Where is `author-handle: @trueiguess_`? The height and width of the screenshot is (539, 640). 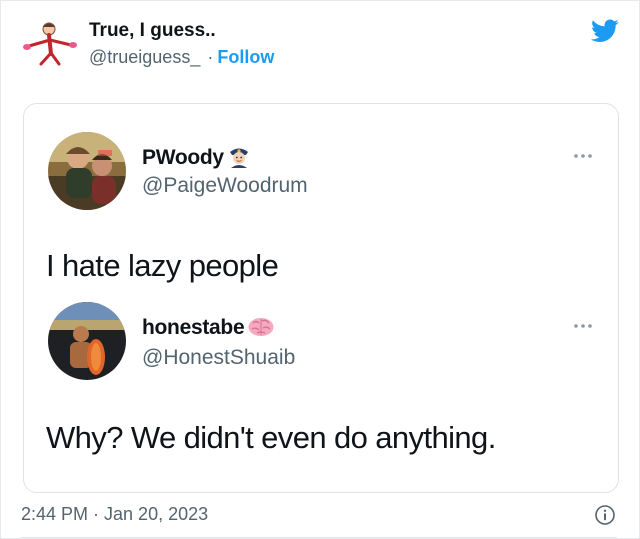 author-handle: @trueiguess_ is located at coordinates (144, 57).